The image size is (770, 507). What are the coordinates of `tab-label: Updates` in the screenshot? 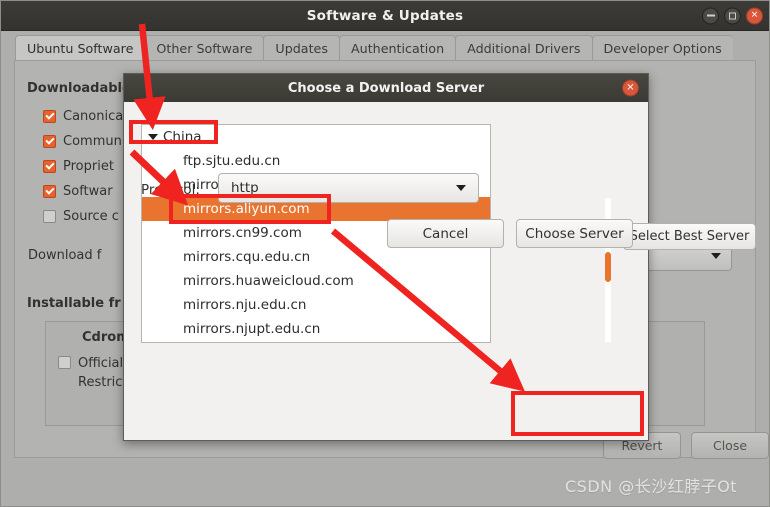 It's located at (301, 48).